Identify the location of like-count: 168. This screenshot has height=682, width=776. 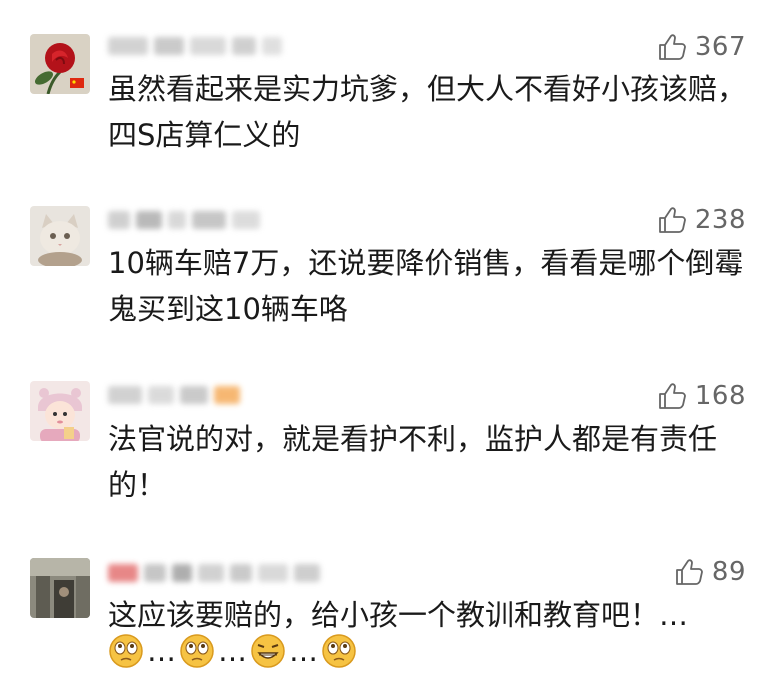
(720, 396).